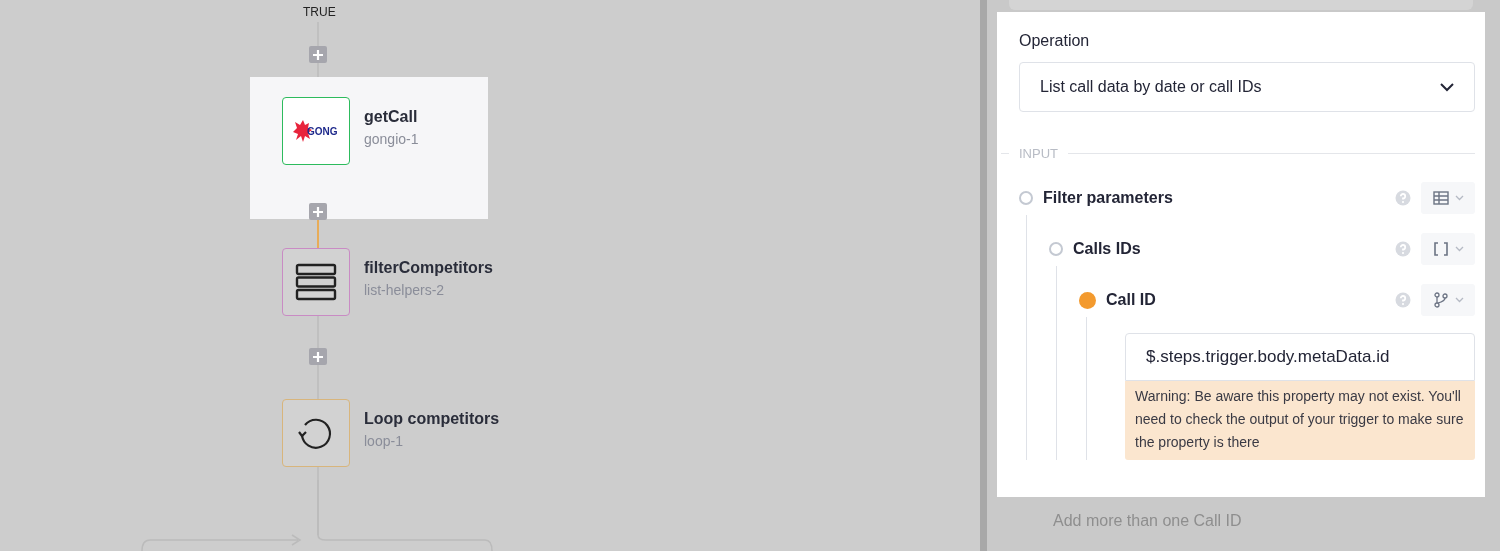  I want to click on step-title: filterCompetitors, so click(428, 268).